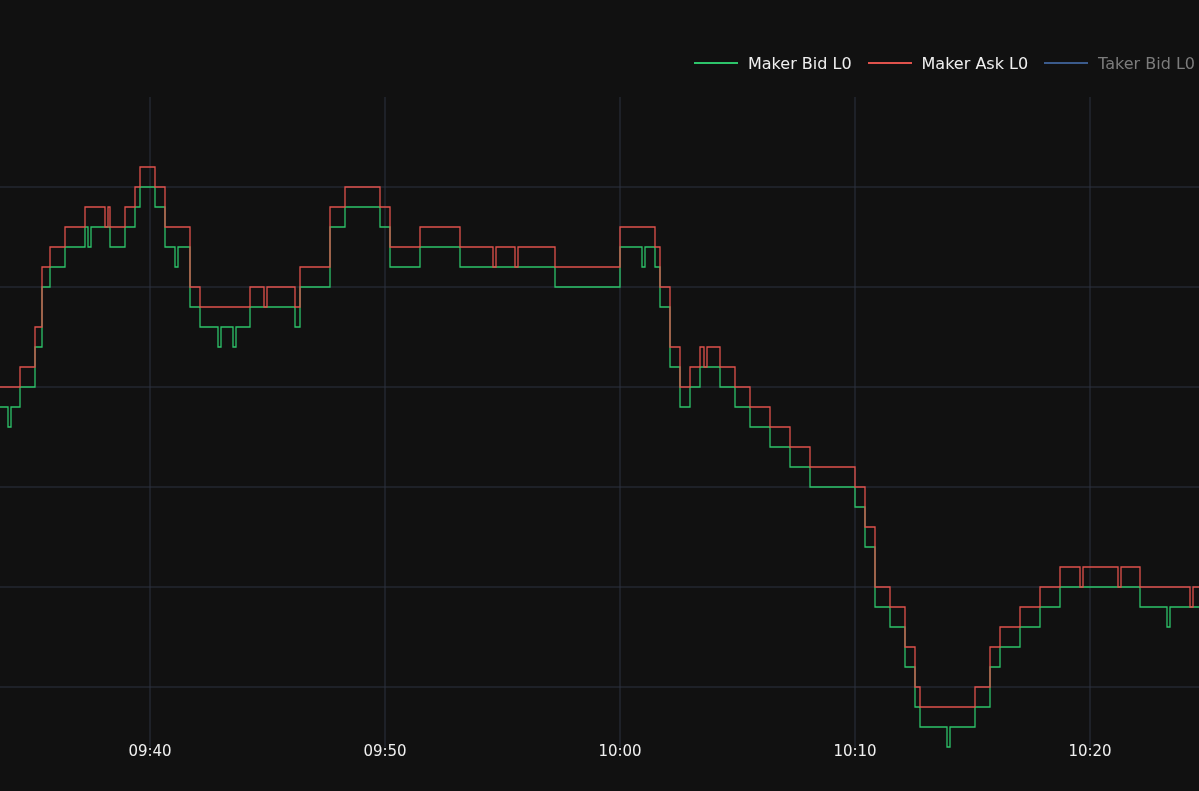 The width and height of the screenshot is (1199, 791). I want to click on legend-item: Maker Bid L0, so click(771, 63).